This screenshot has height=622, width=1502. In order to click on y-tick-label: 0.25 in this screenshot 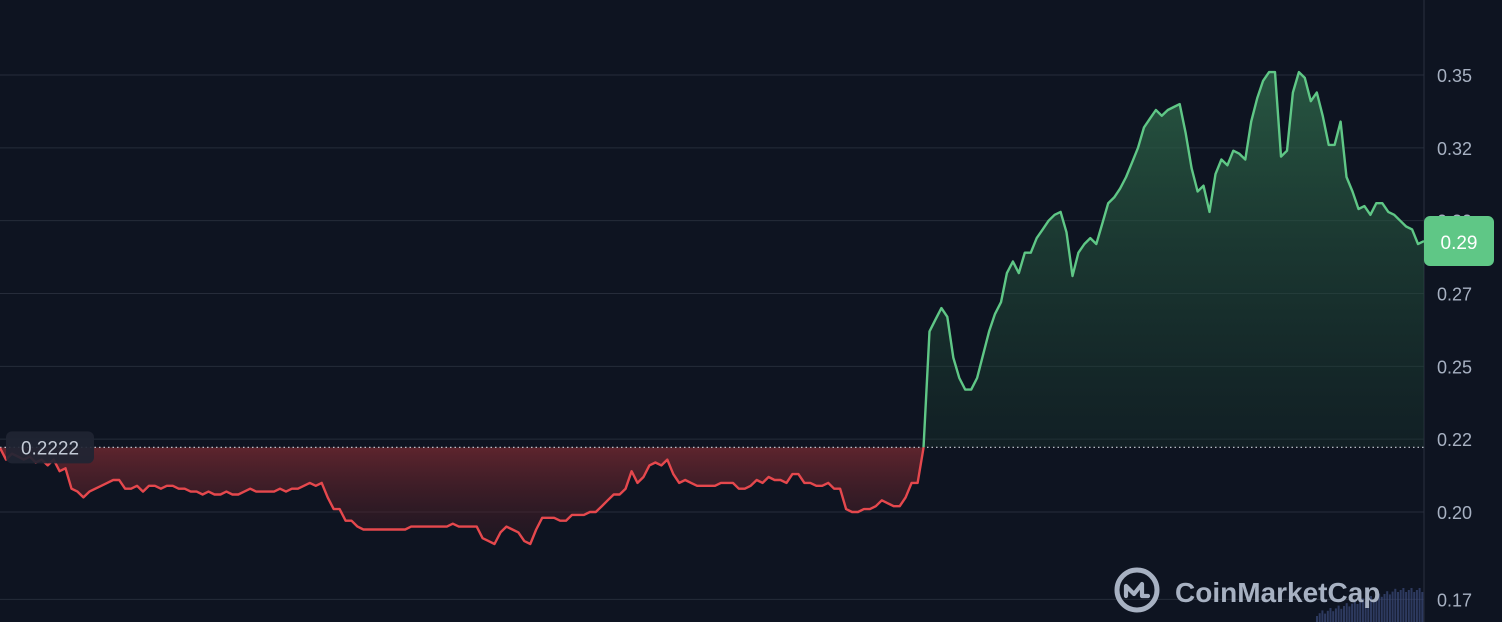, I will do `click(1454, 367)`.